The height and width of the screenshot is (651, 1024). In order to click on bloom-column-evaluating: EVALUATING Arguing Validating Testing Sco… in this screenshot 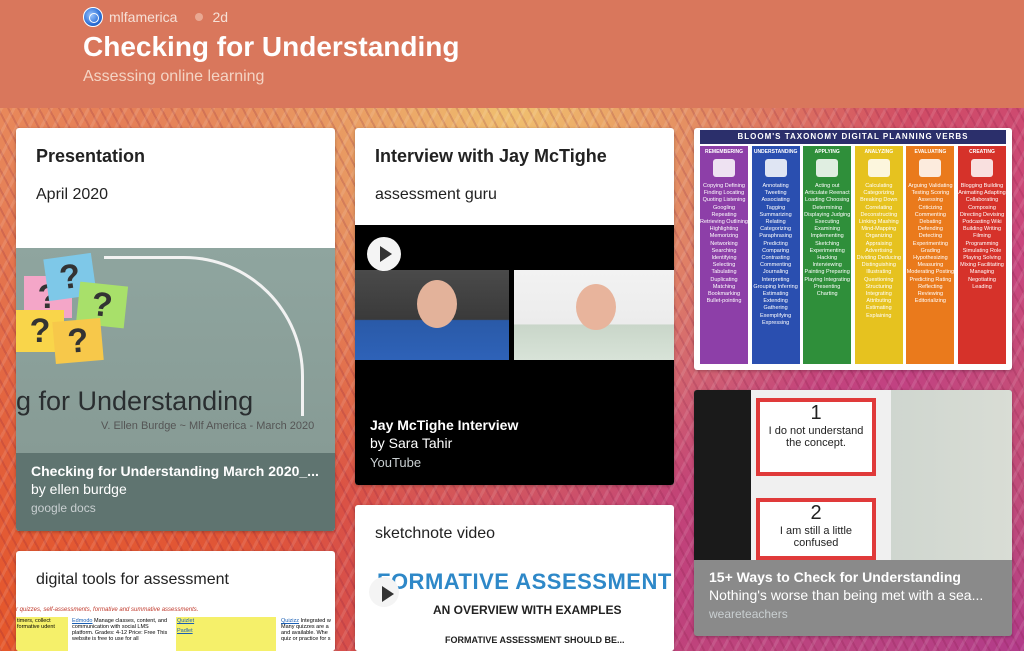, I will do `click(930, 255)`.